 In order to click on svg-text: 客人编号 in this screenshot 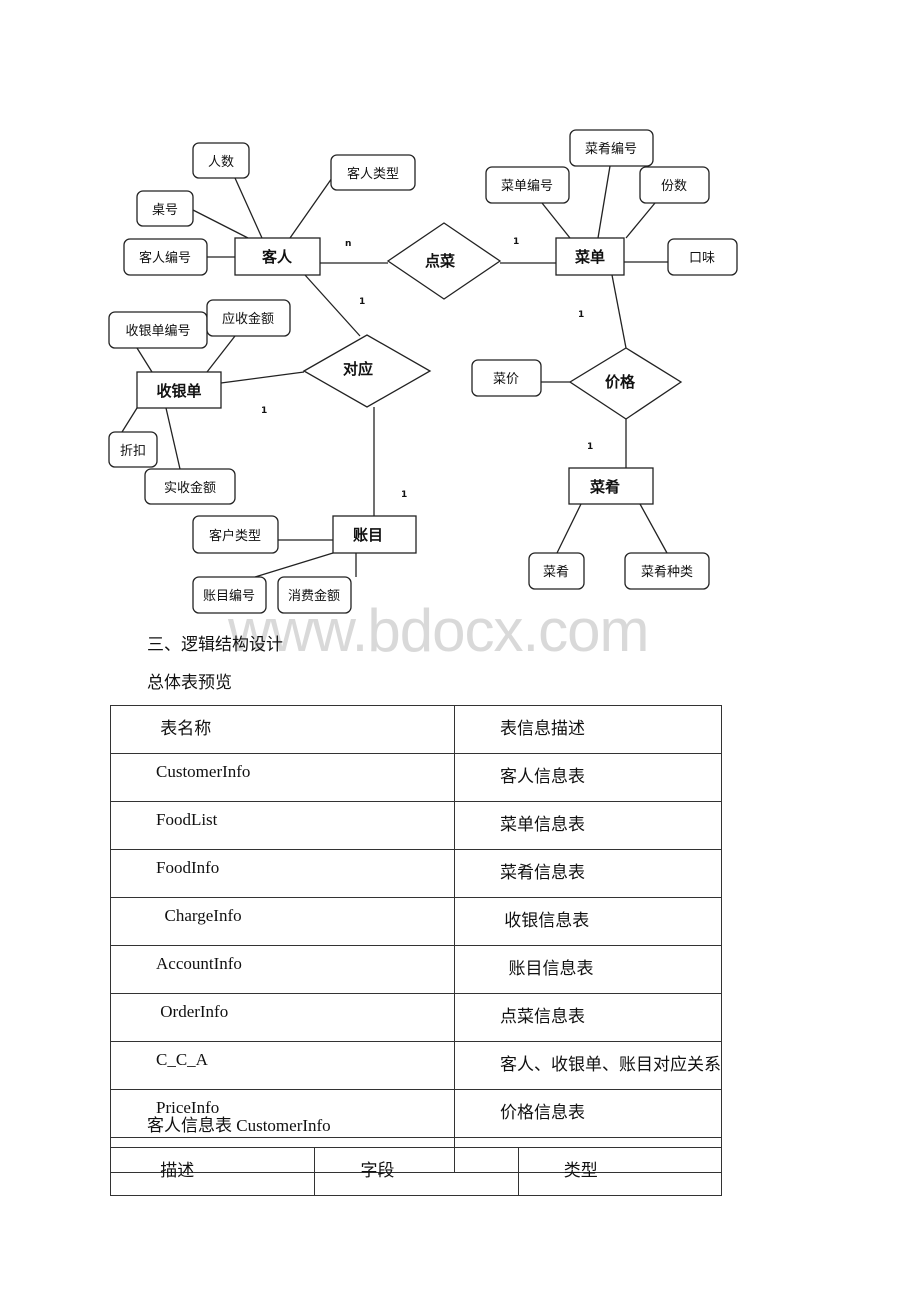, I will do `click(165, 258)`.